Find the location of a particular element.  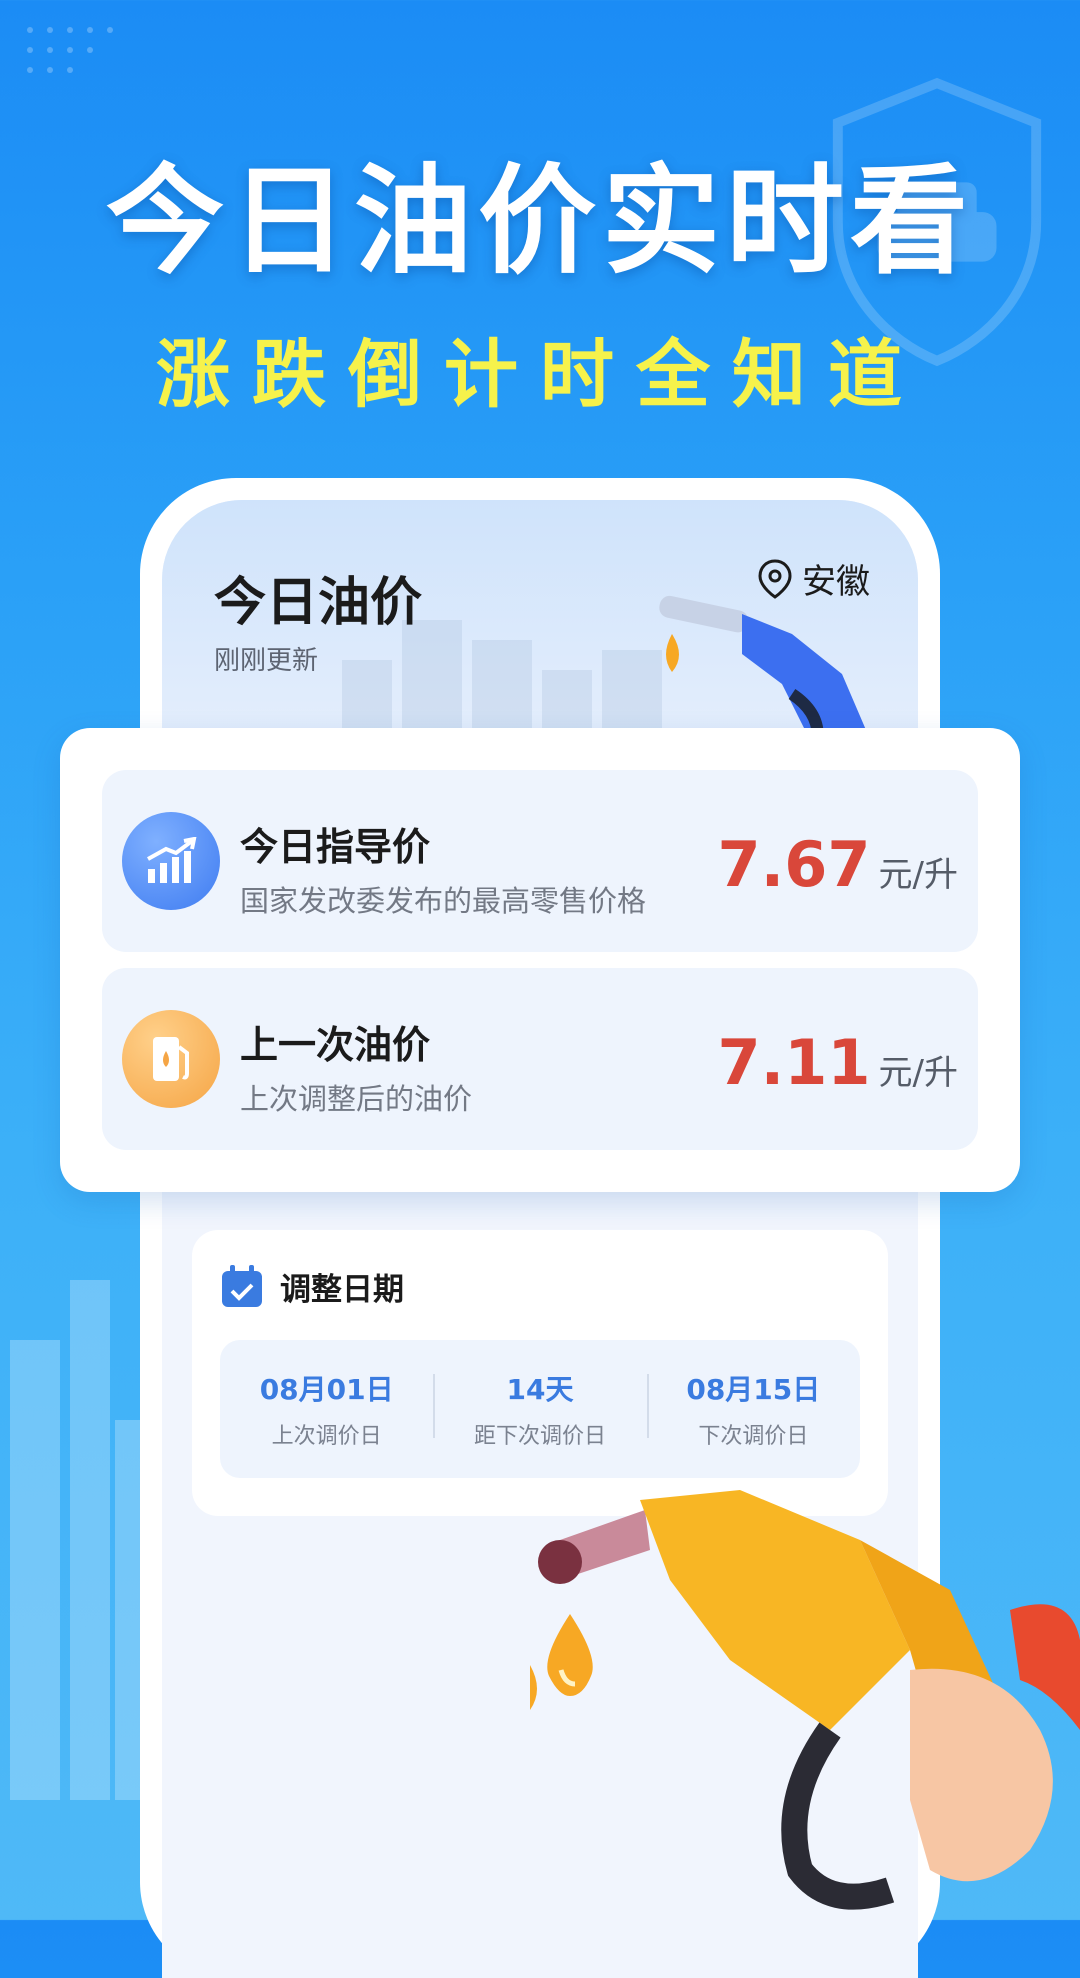

calendar-check-icon is located at coordinates (242, 1285).